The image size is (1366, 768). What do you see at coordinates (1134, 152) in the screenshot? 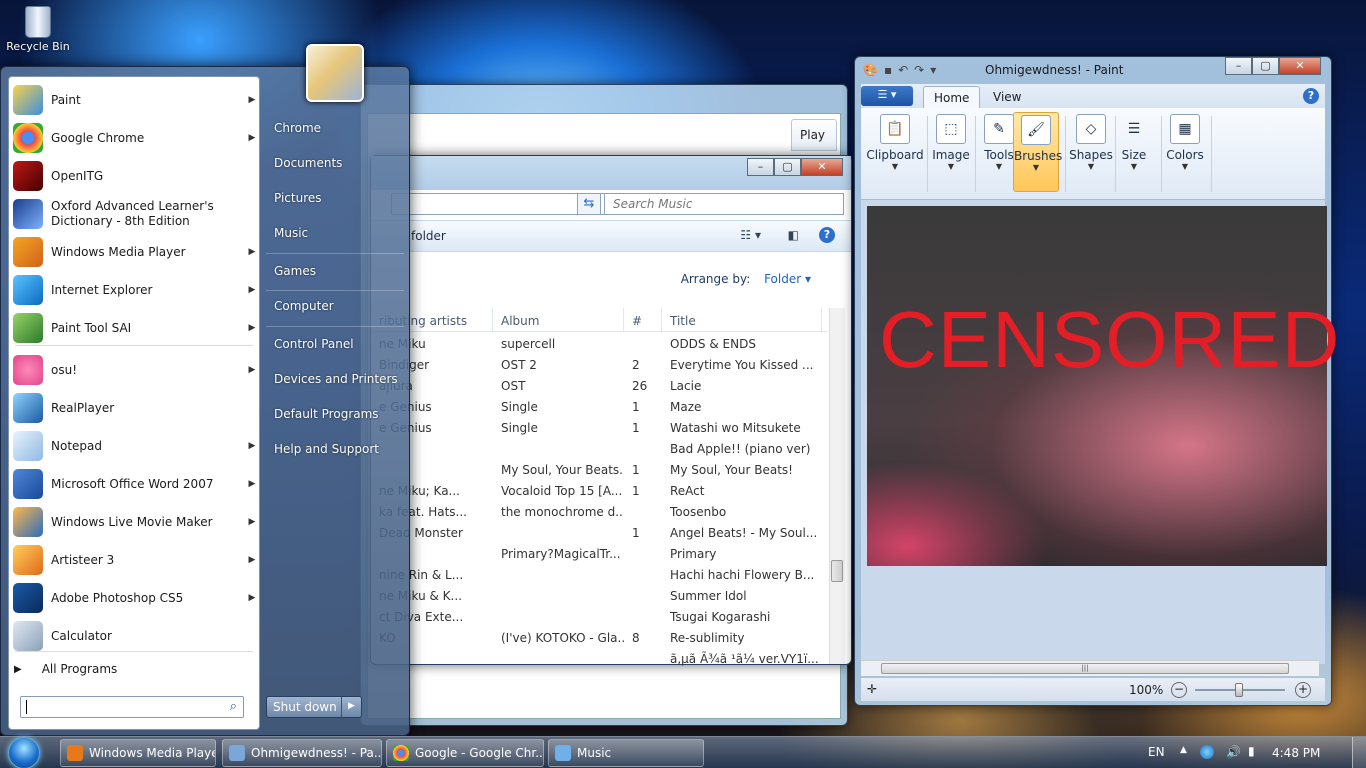
I see `size-group: ☰ Size ▼` at bounding box center [1134, 152].